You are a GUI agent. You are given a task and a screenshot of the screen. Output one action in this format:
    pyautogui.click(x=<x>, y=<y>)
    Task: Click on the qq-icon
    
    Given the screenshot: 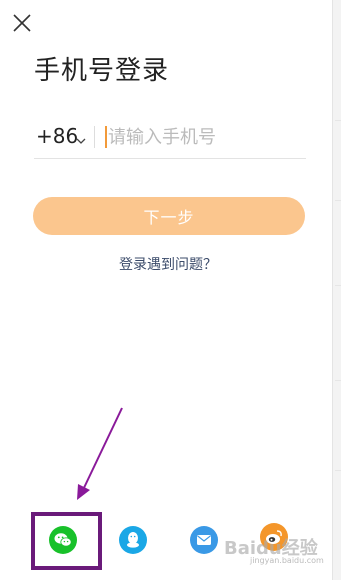 What is the action you would take?
    pyautogui.click(x=133, y=540)
    